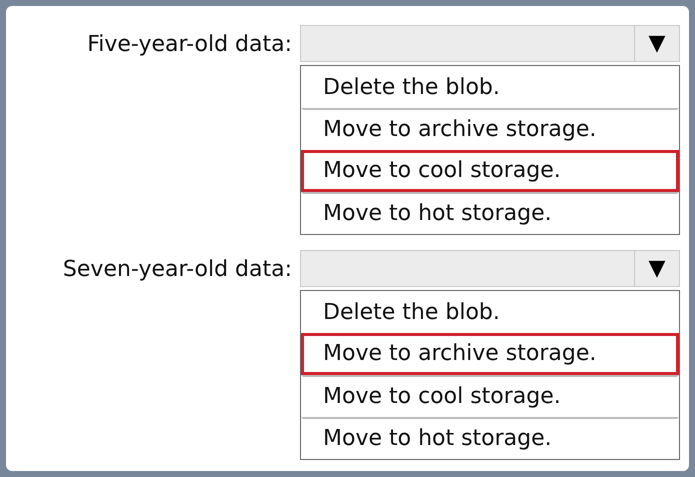  What do you see at coordinates (189, 45) in the screenshot?
I see `question-label: Five-year-old data:` at bounding box center [189, 45].